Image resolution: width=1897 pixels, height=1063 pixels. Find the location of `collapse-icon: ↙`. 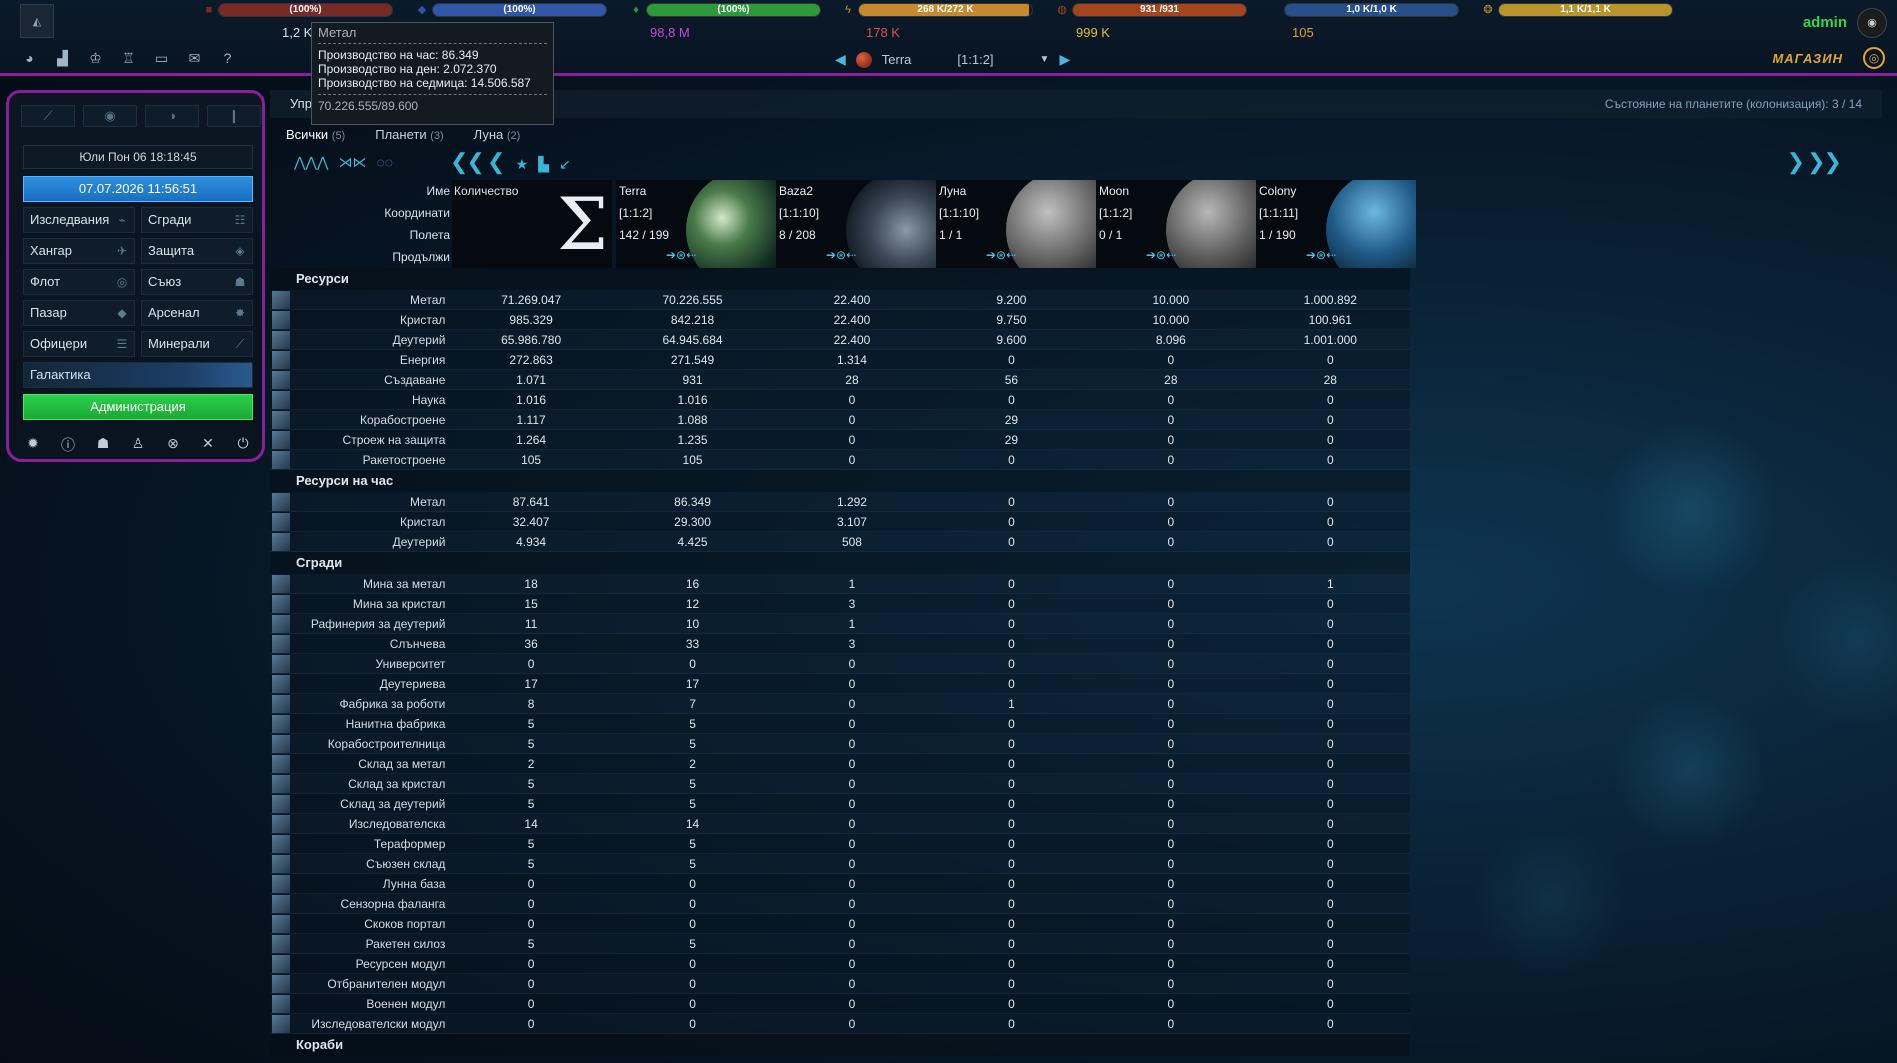

collapse-icon: ↙ is located at coordinates (565, 164).